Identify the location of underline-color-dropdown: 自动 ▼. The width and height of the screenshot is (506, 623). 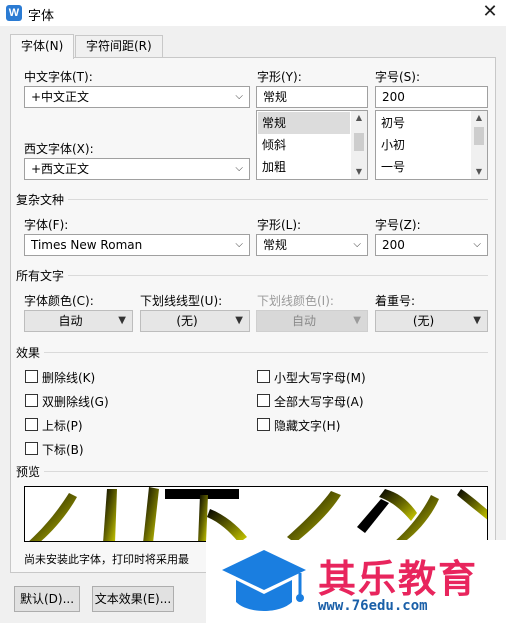
(312, 321).